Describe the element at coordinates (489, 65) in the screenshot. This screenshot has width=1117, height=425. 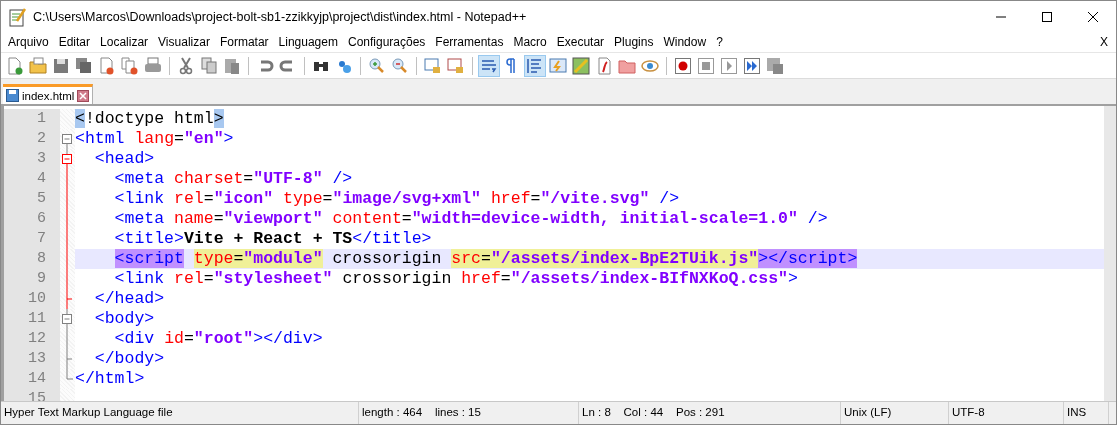
I see `word-wrap-button` at that location.